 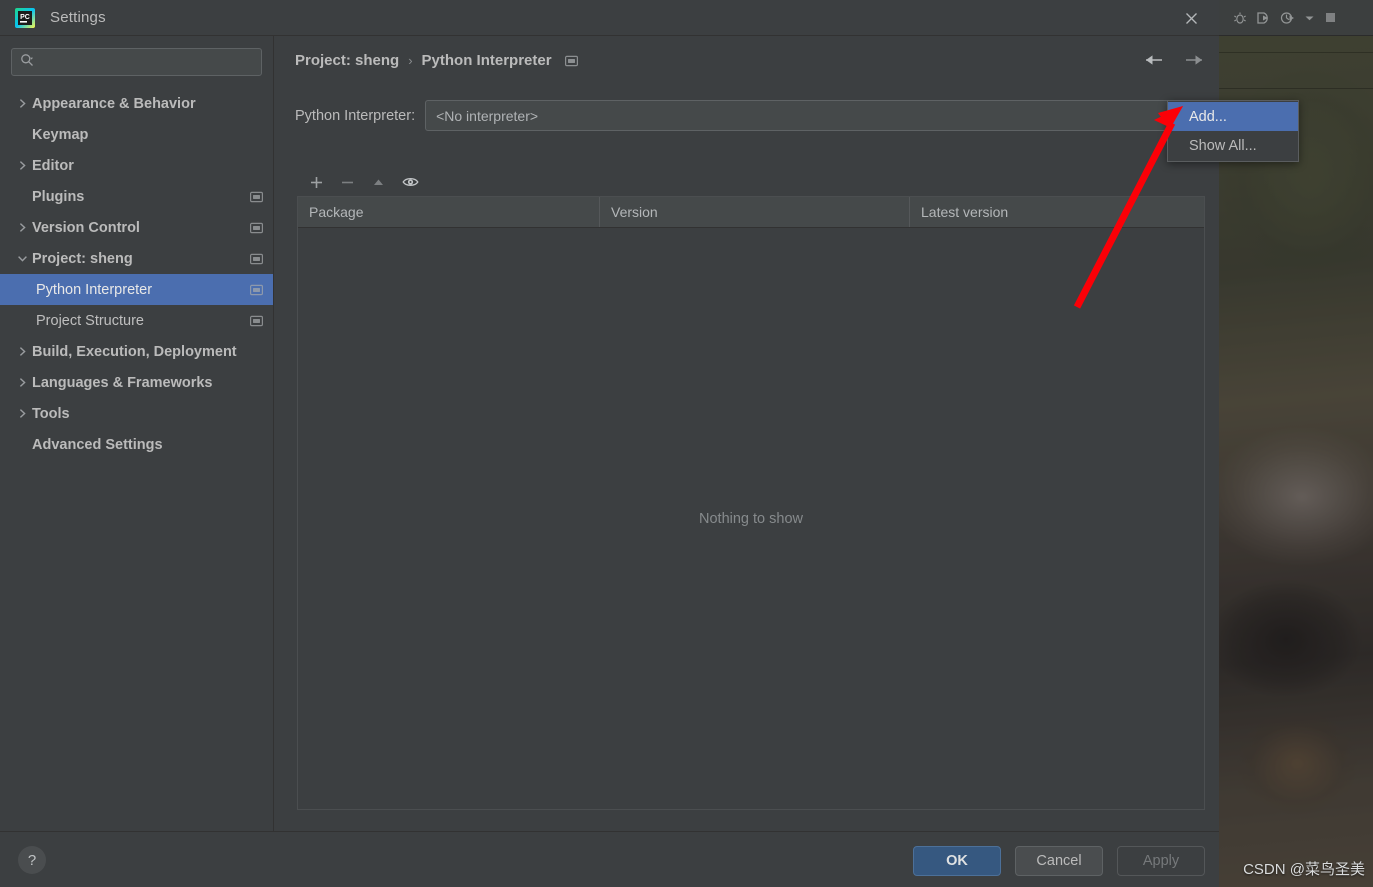 What do you see at coordinates (1287, 18) in the screenshot?
I see `profile-icon` at bounding box center [1287, 18].